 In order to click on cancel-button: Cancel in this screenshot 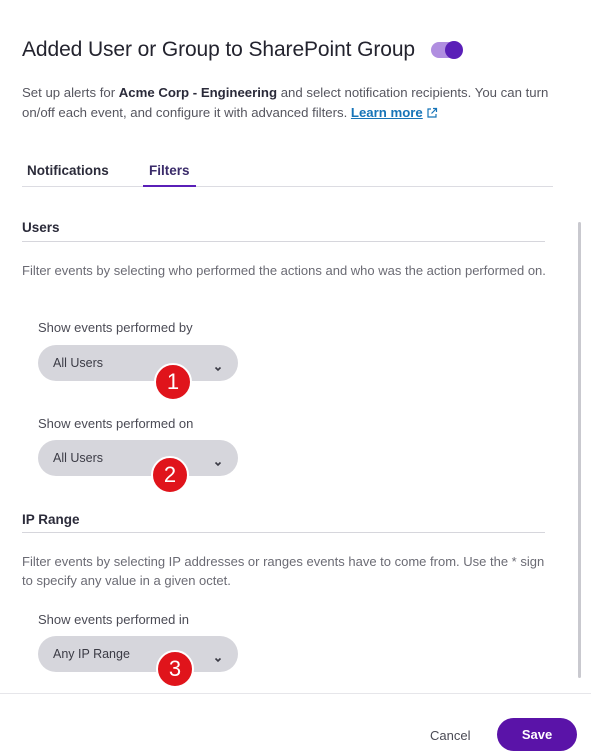, I will do `click(450, 735)`.